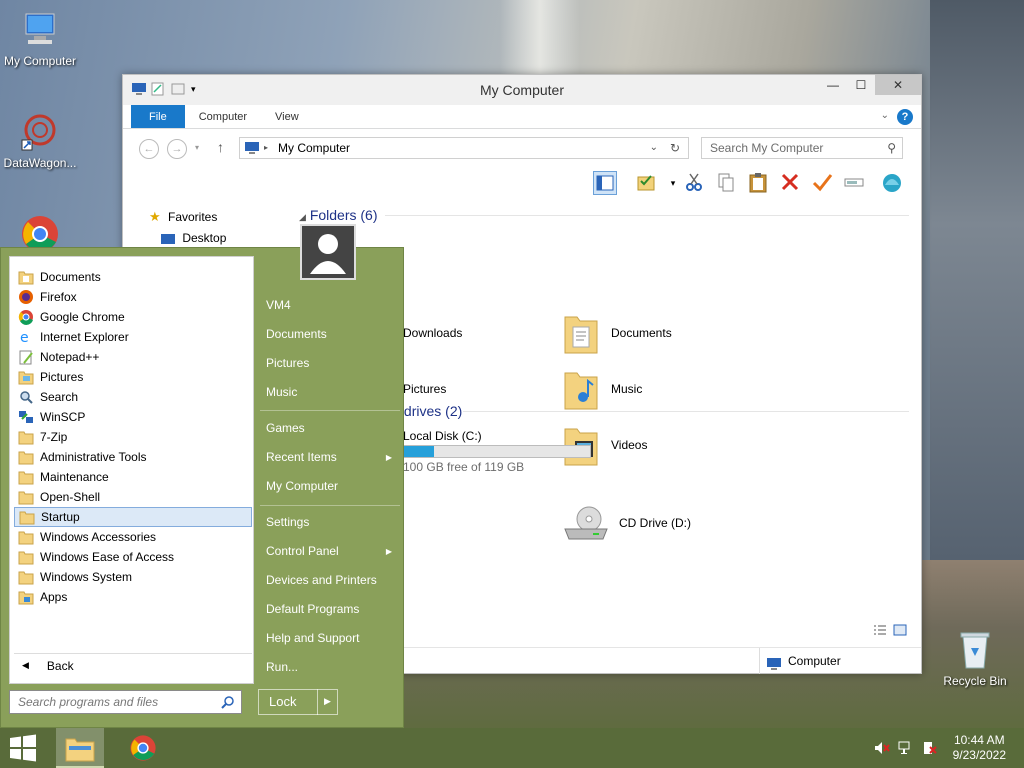 This screenshot has height=768, width=1024. Describe the element at coordinates (833, 85) in the screenshot. I see `minimize-button: —` at that location.